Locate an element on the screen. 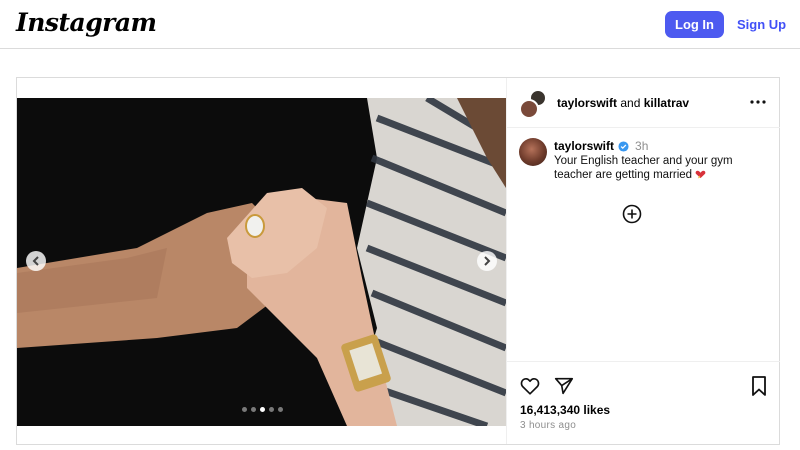  like-count: 16,413,340 likes is located at coordinates (565, 410).